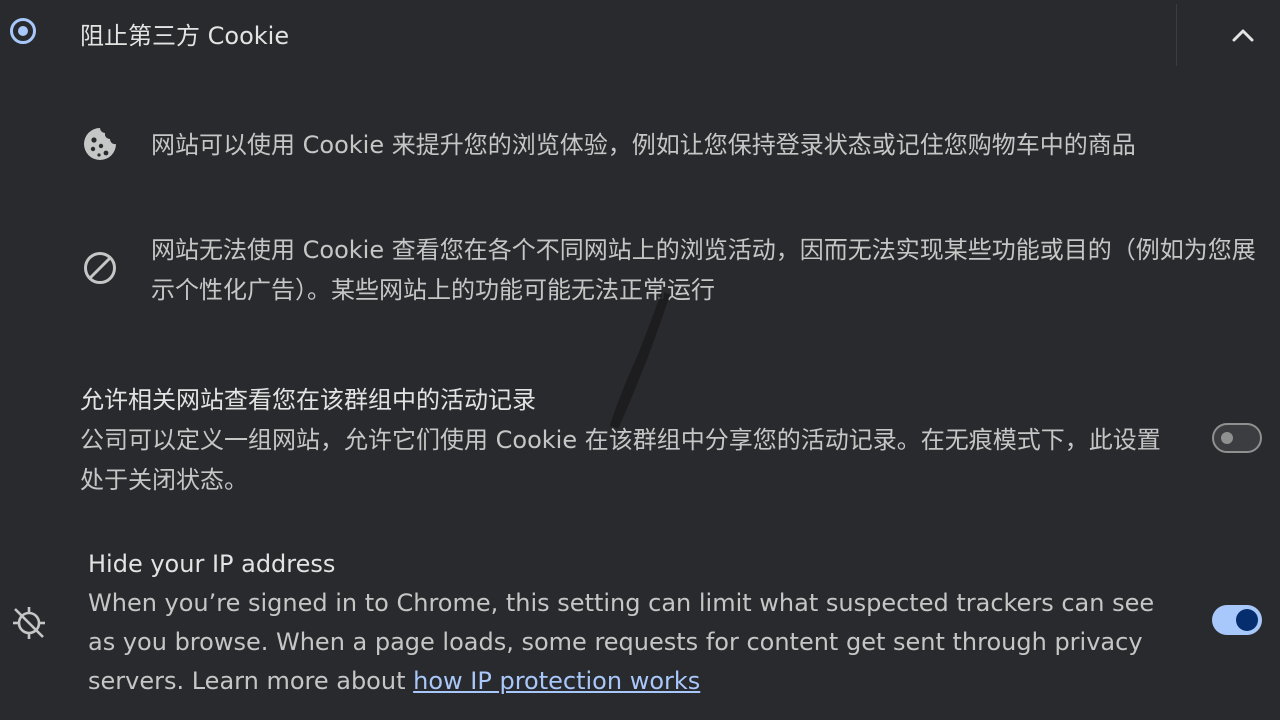  What do you see at coordinates (1176, 35) in the screenshot?
I see `vertical-divider` at bounding box center [1176, 35].